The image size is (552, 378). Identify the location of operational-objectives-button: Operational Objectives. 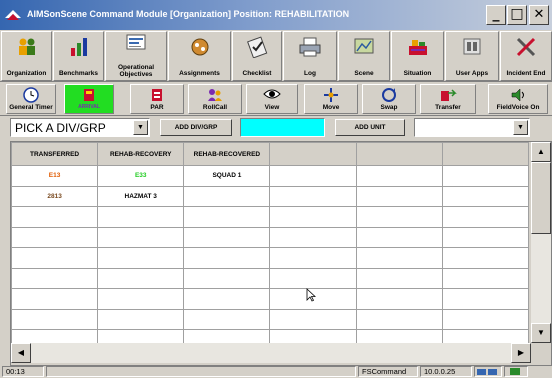
(136, 56).